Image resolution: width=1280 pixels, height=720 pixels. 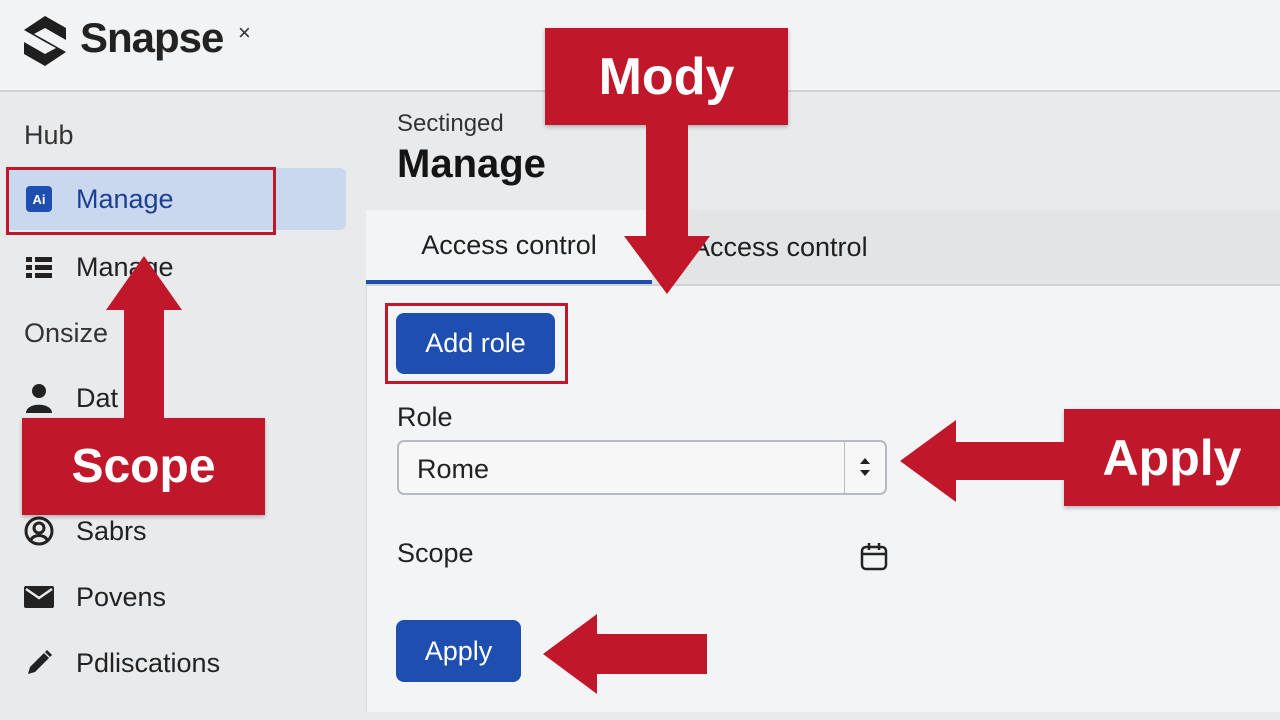 What do you see at coordinates (39, 531) in the screenshot?
I see `user-circle-icon` at bounding box center [39, 531].